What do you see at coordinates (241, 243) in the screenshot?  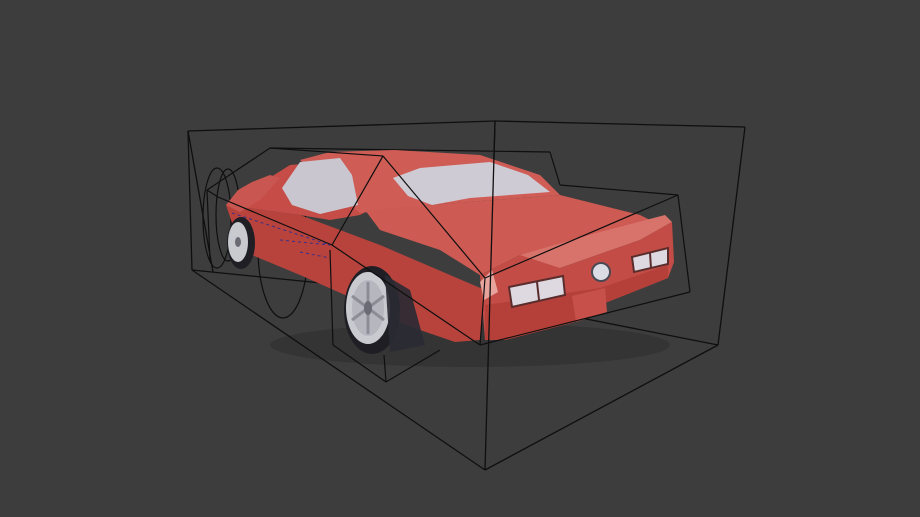 I see `front-left-wheel` at bounding box center [241, 243].